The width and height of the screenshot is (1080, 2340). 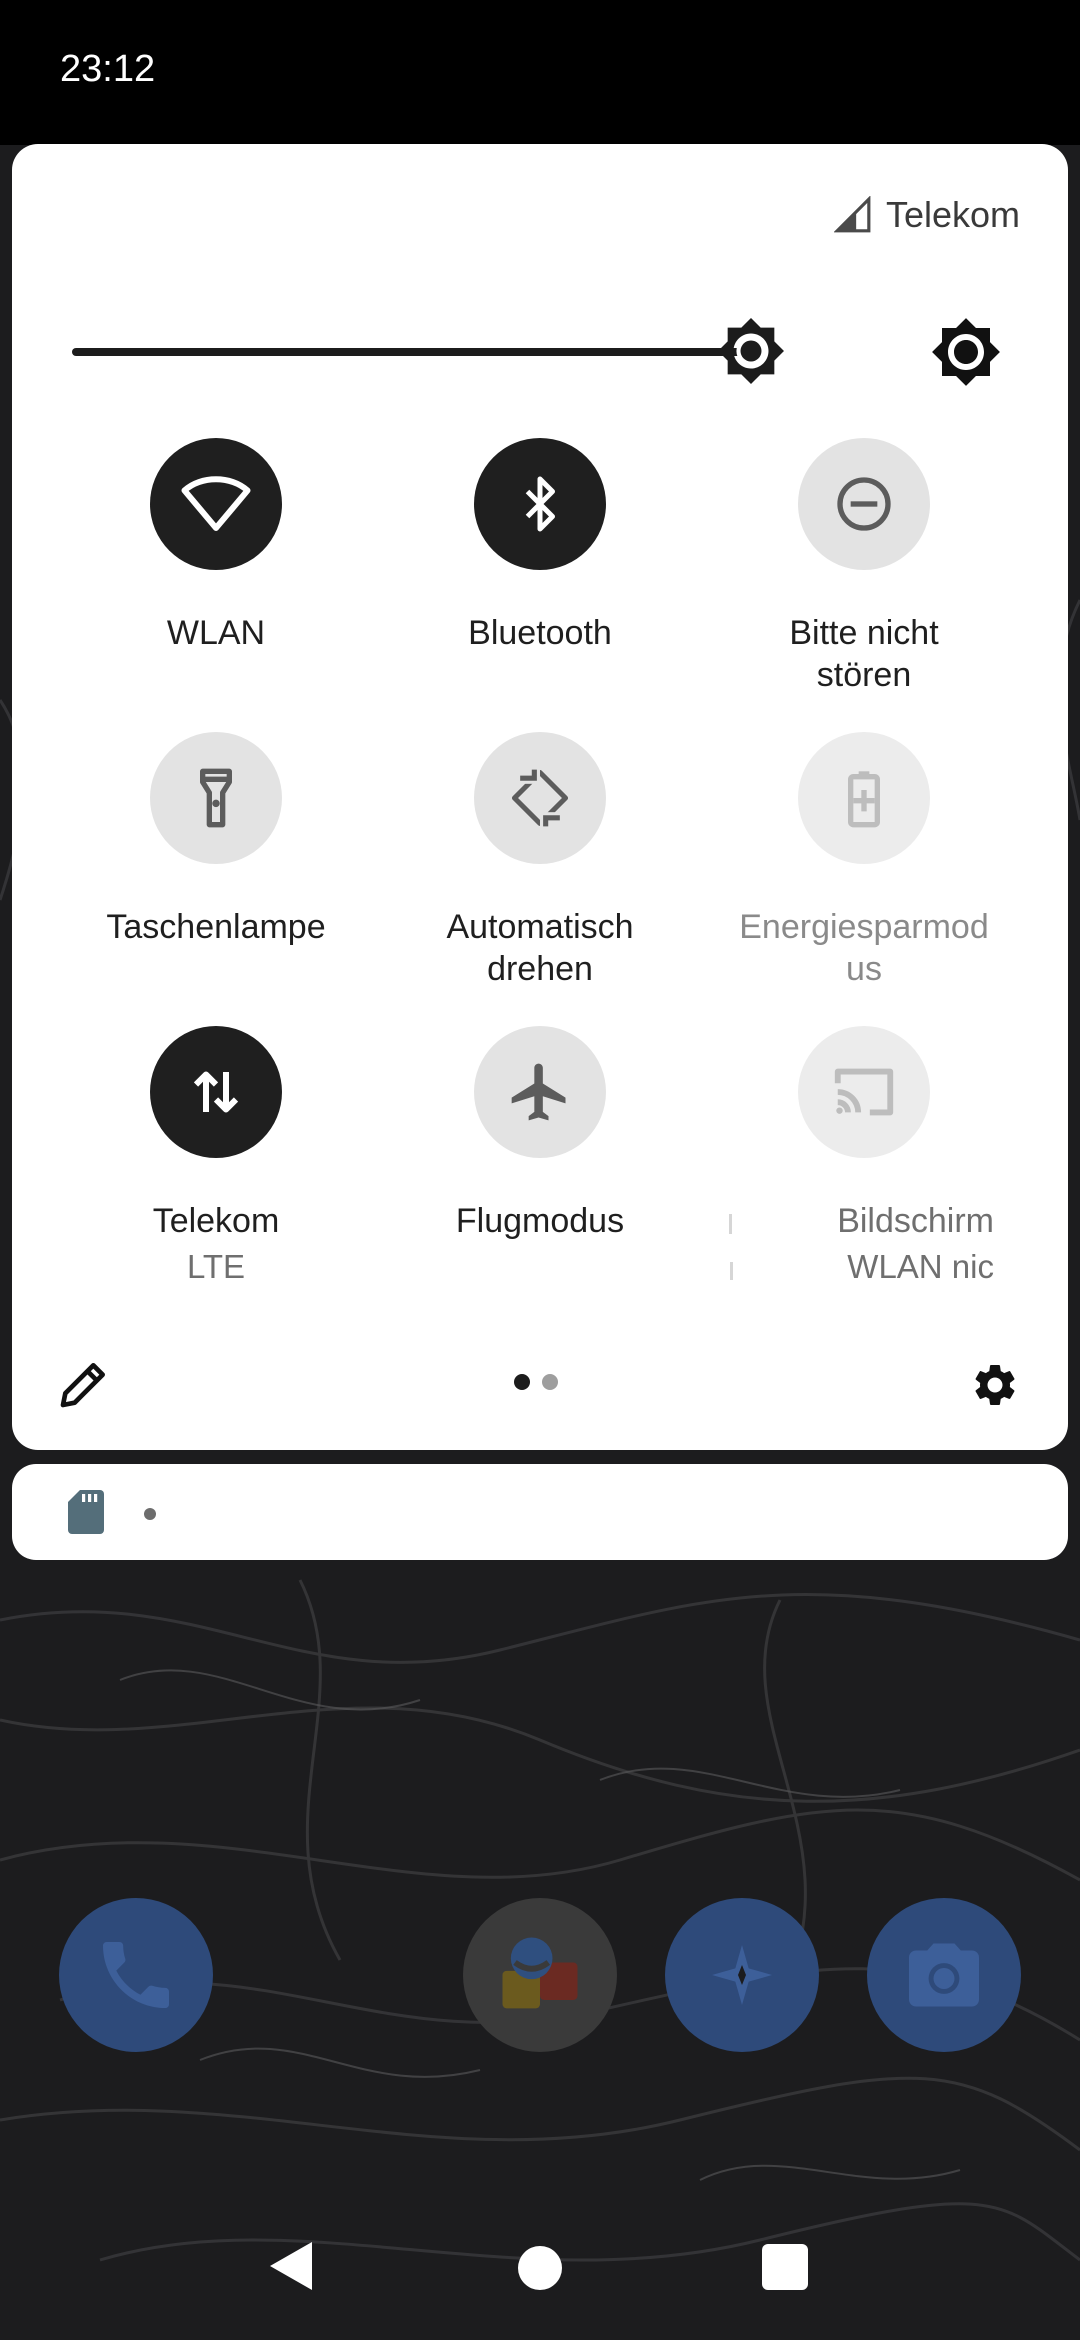 What do you see at coordinates (536, 1382) in the screenshot?
I see `page-indicator` at bounding box center [536, 1382].